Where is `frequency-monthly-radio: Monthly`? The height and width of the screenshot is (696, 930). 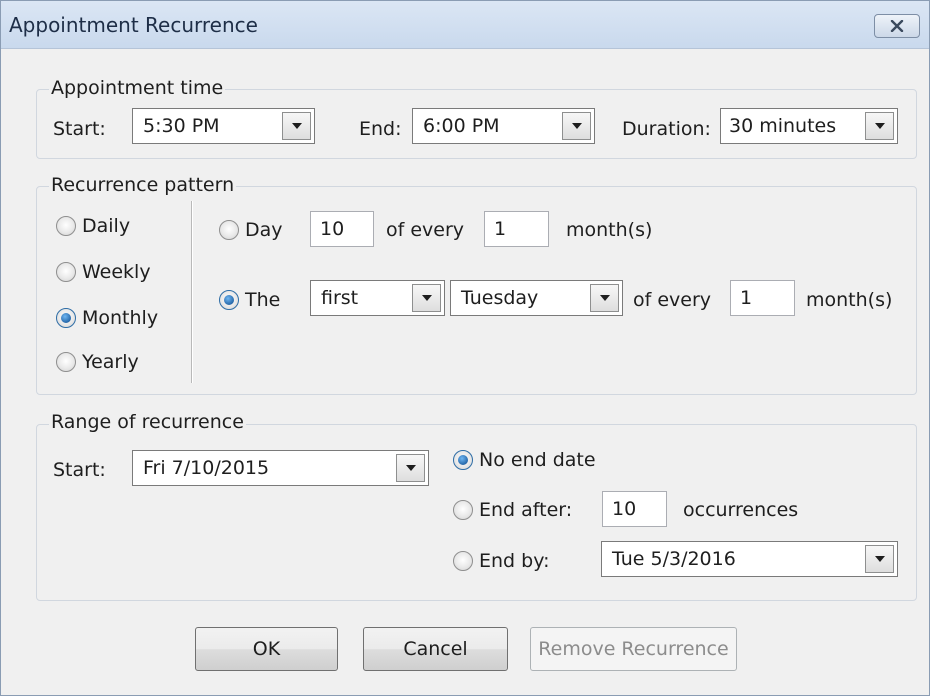 frequency-monthly-radio: Monthly is located at coordinates (107, 318).